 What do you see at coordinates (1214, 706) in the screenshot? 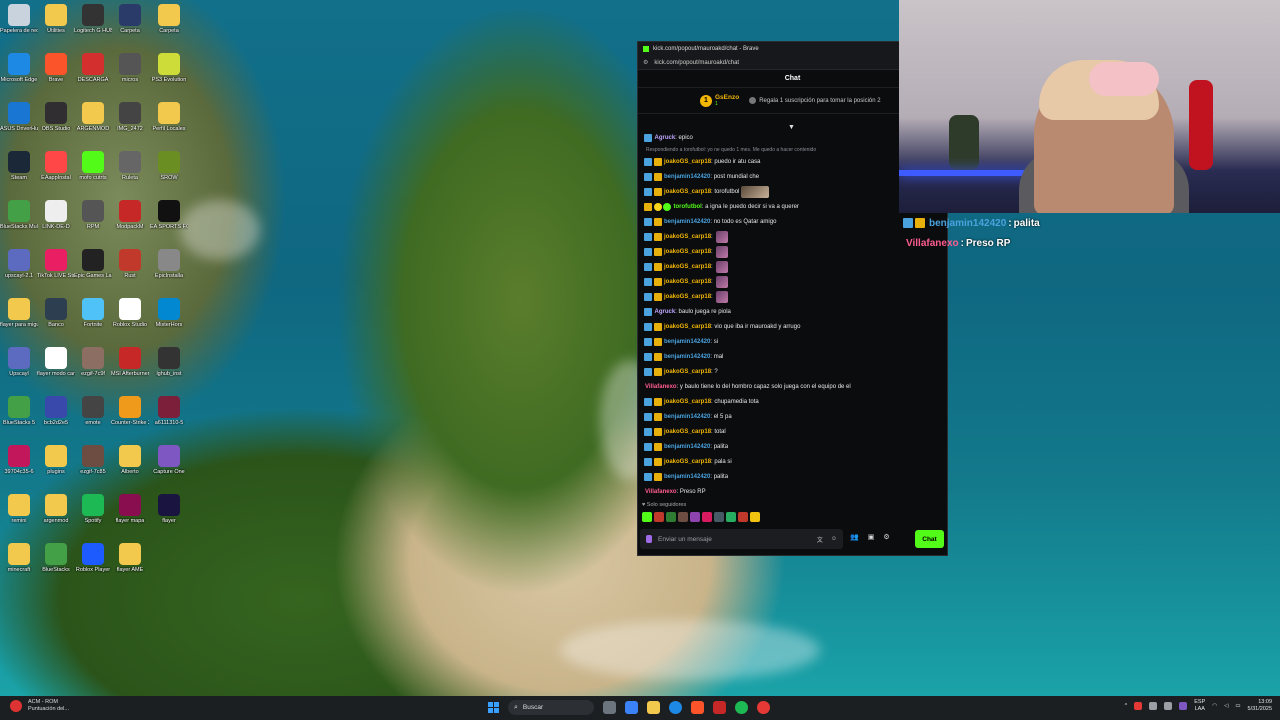
I see `wifi-icon: ◠` at bounding box center [1214, 706].